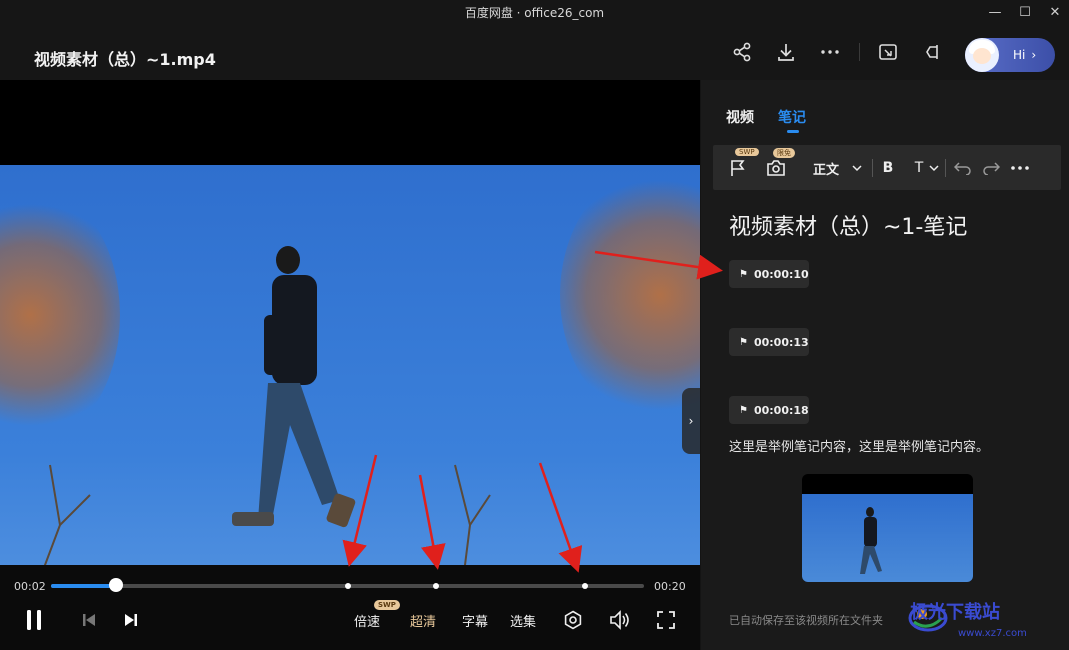  I want to click on note-toolbar: SWP 限免 正文 B T, so click(887, 167).